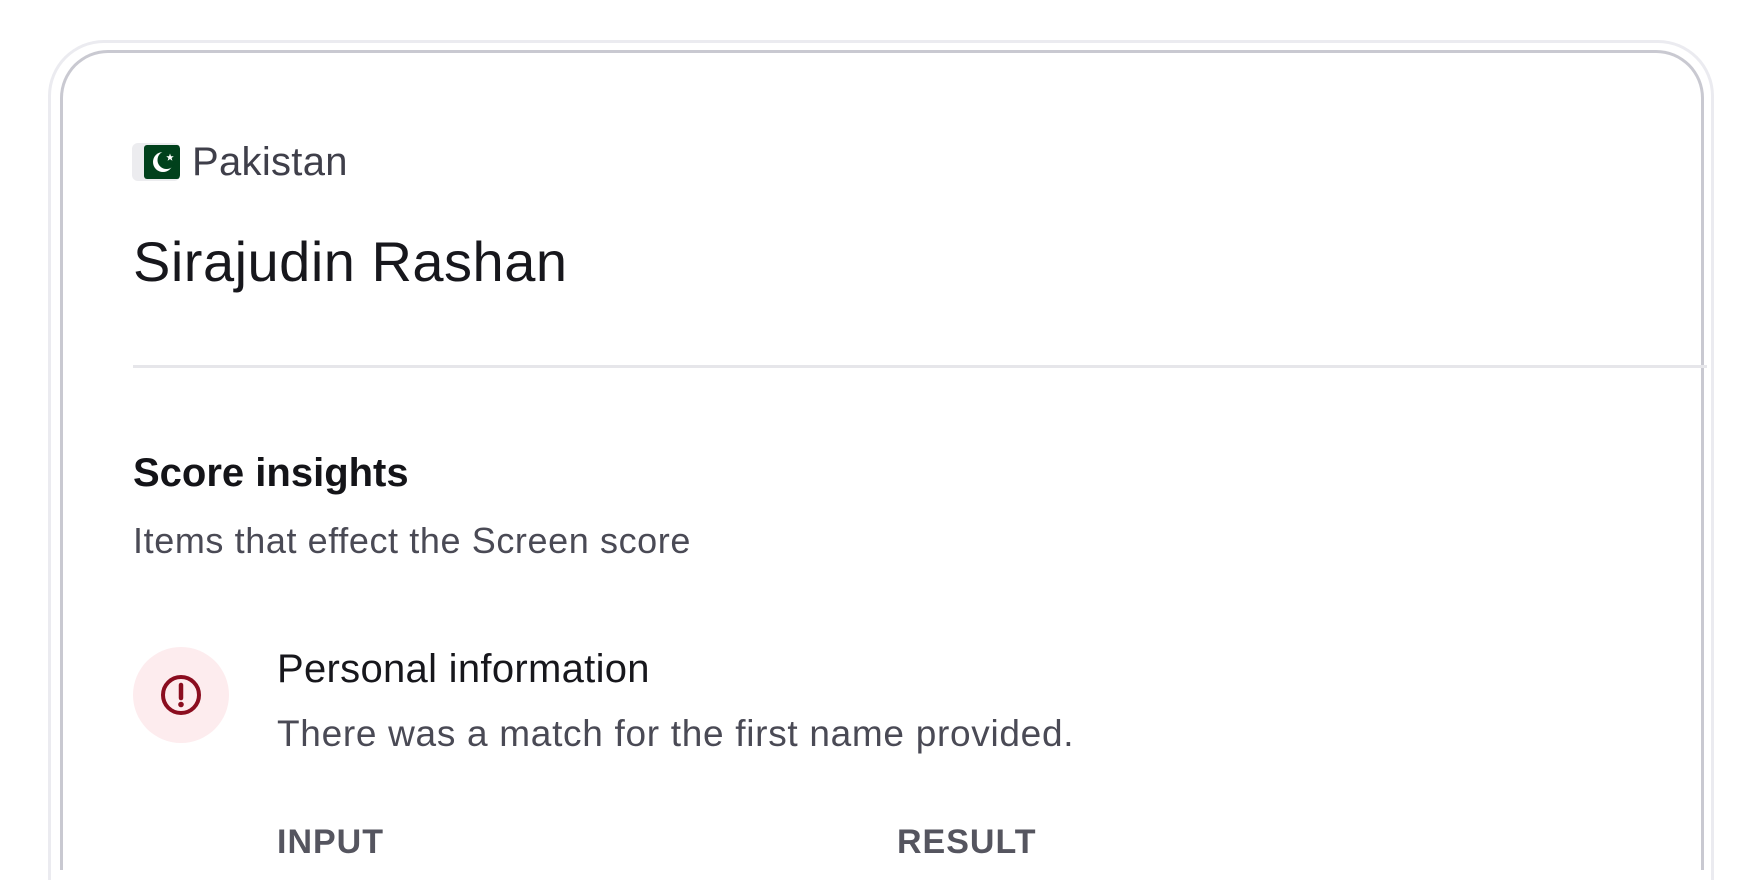 The width and height of the screenshot is (1764, 880). I want to click on result-column-header: RESULT, so click(967, 842).